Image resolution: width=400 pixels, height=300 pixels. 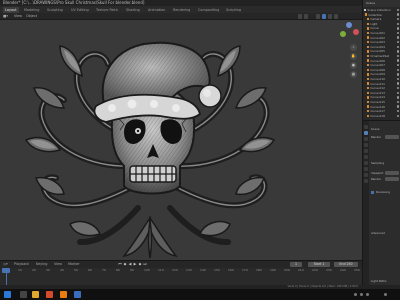 What do you see at coordinates (145, 264) in the screenshot?
I see `jump-end-icon: ⏭` at bounding box center [145, 264].